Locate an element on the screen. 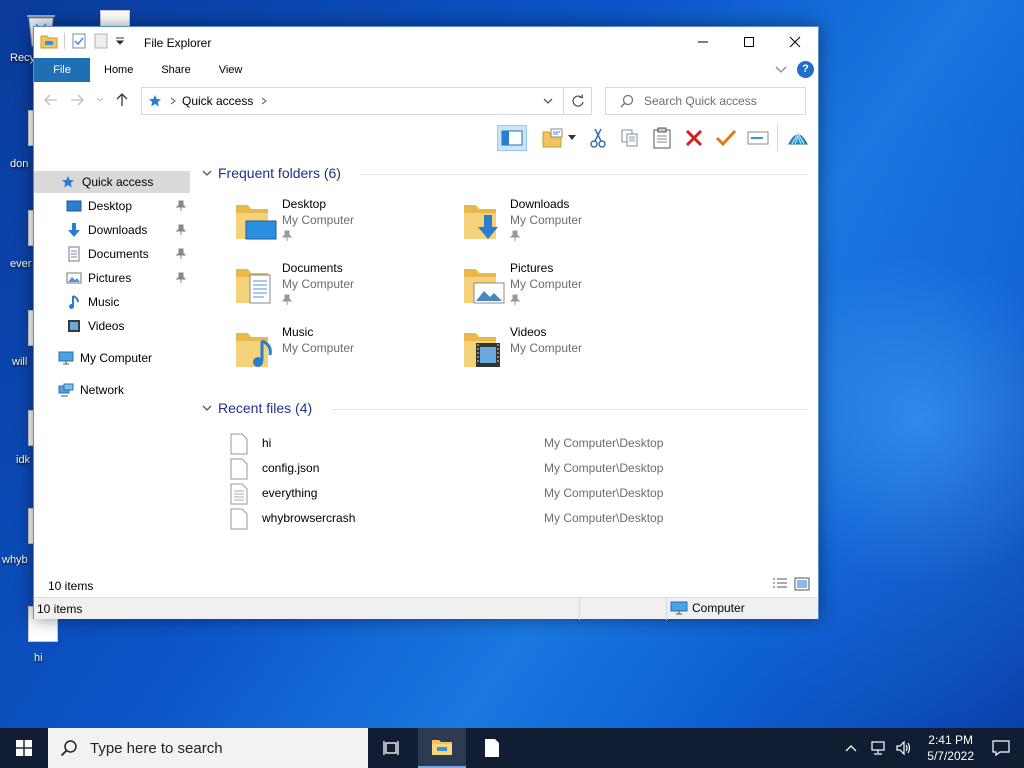 The image size is (1024, 768). folder-tile-downloads: Downloads My Computer is located at coordinates (572, 225).